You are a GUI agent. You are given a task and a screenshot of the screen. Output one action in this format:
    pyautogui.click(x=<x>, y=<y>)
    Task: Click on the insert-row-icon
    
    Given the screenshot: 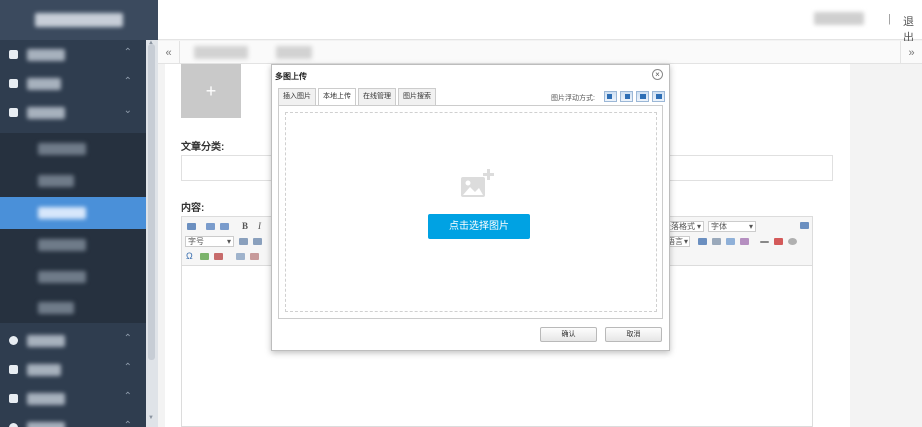 What is the action you would take?
    pyautogui.click(x=254, y=256)
    